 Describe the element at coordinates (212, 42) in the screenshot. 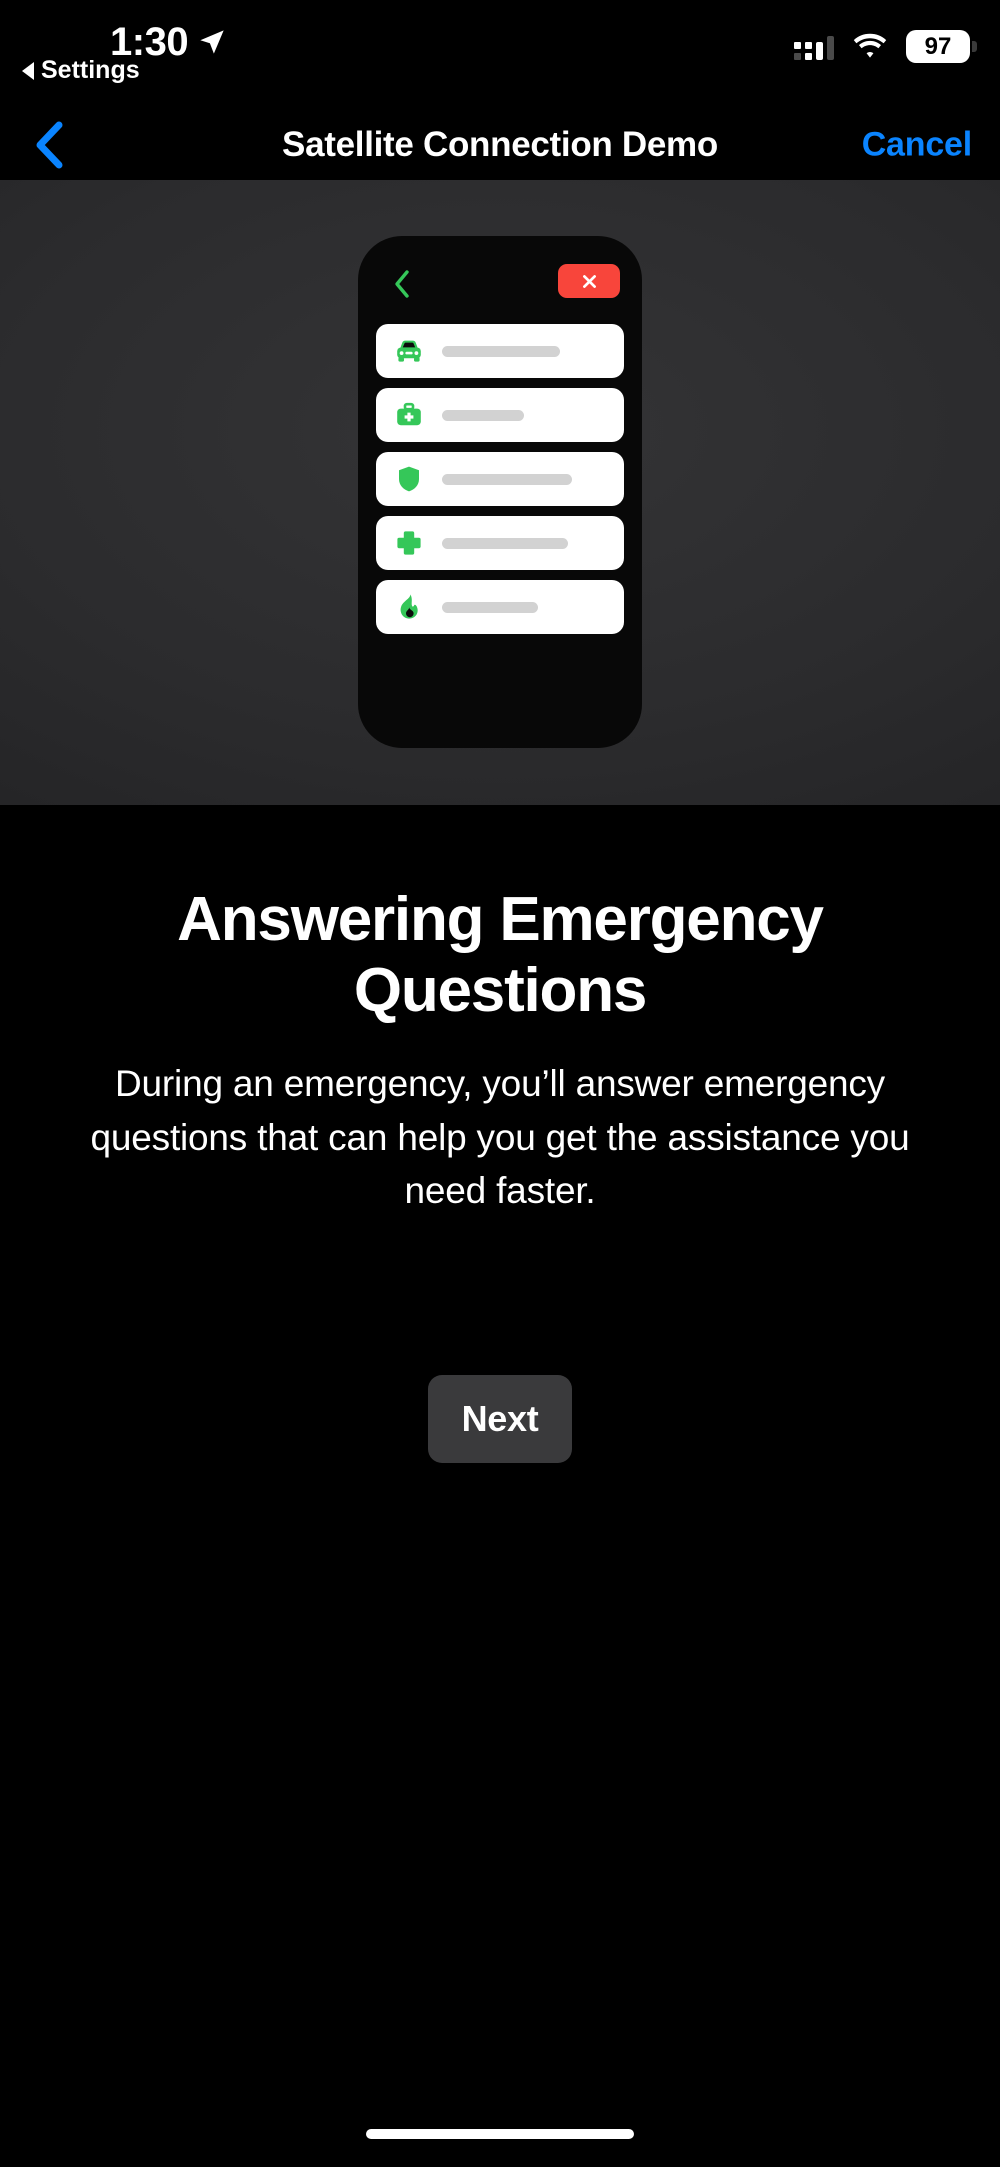

I see `location-arrow-icon` at that location.